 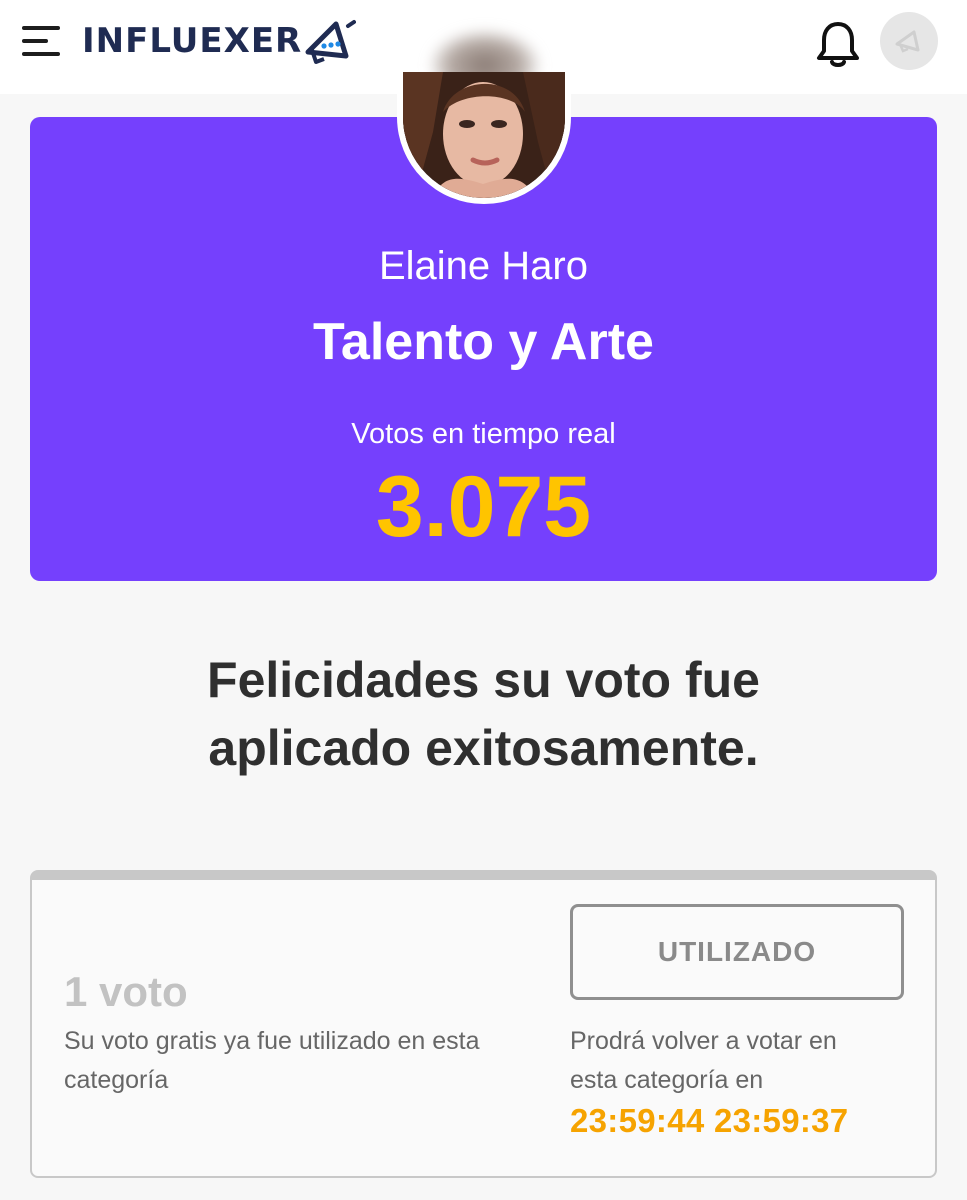 What do you see at coordinates (838, 44) in the screenshot?
I see `bell-icon` at bounding box center [838, 44].